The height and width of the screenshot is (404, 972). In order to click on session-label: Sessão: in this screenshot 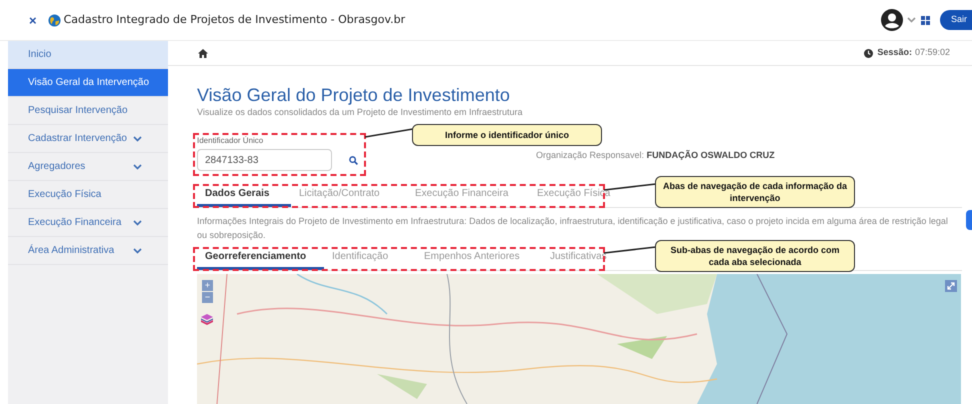, I will do `click(894, 53)`.